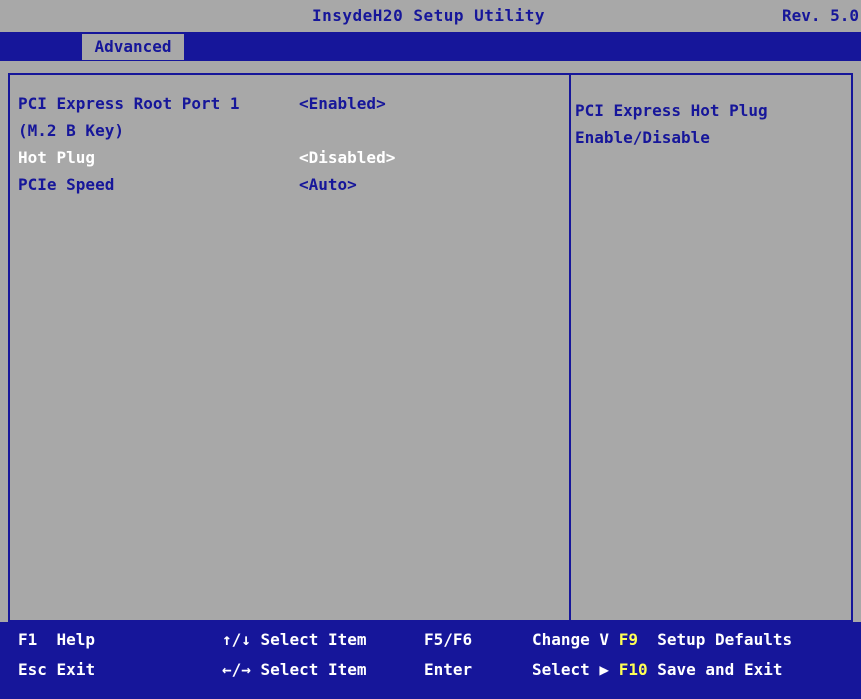  I want to click on setting-hot-plug-value: <Disabled>, so click(347, 157).